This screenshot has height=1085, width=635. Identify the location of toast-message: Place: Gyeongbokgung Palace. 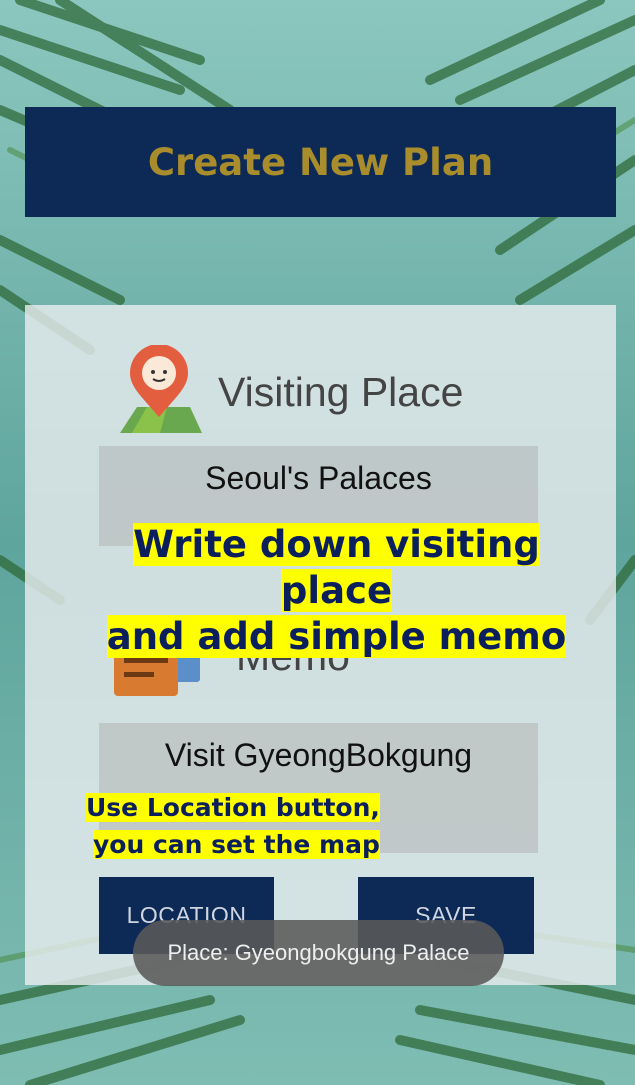
(318, 953).